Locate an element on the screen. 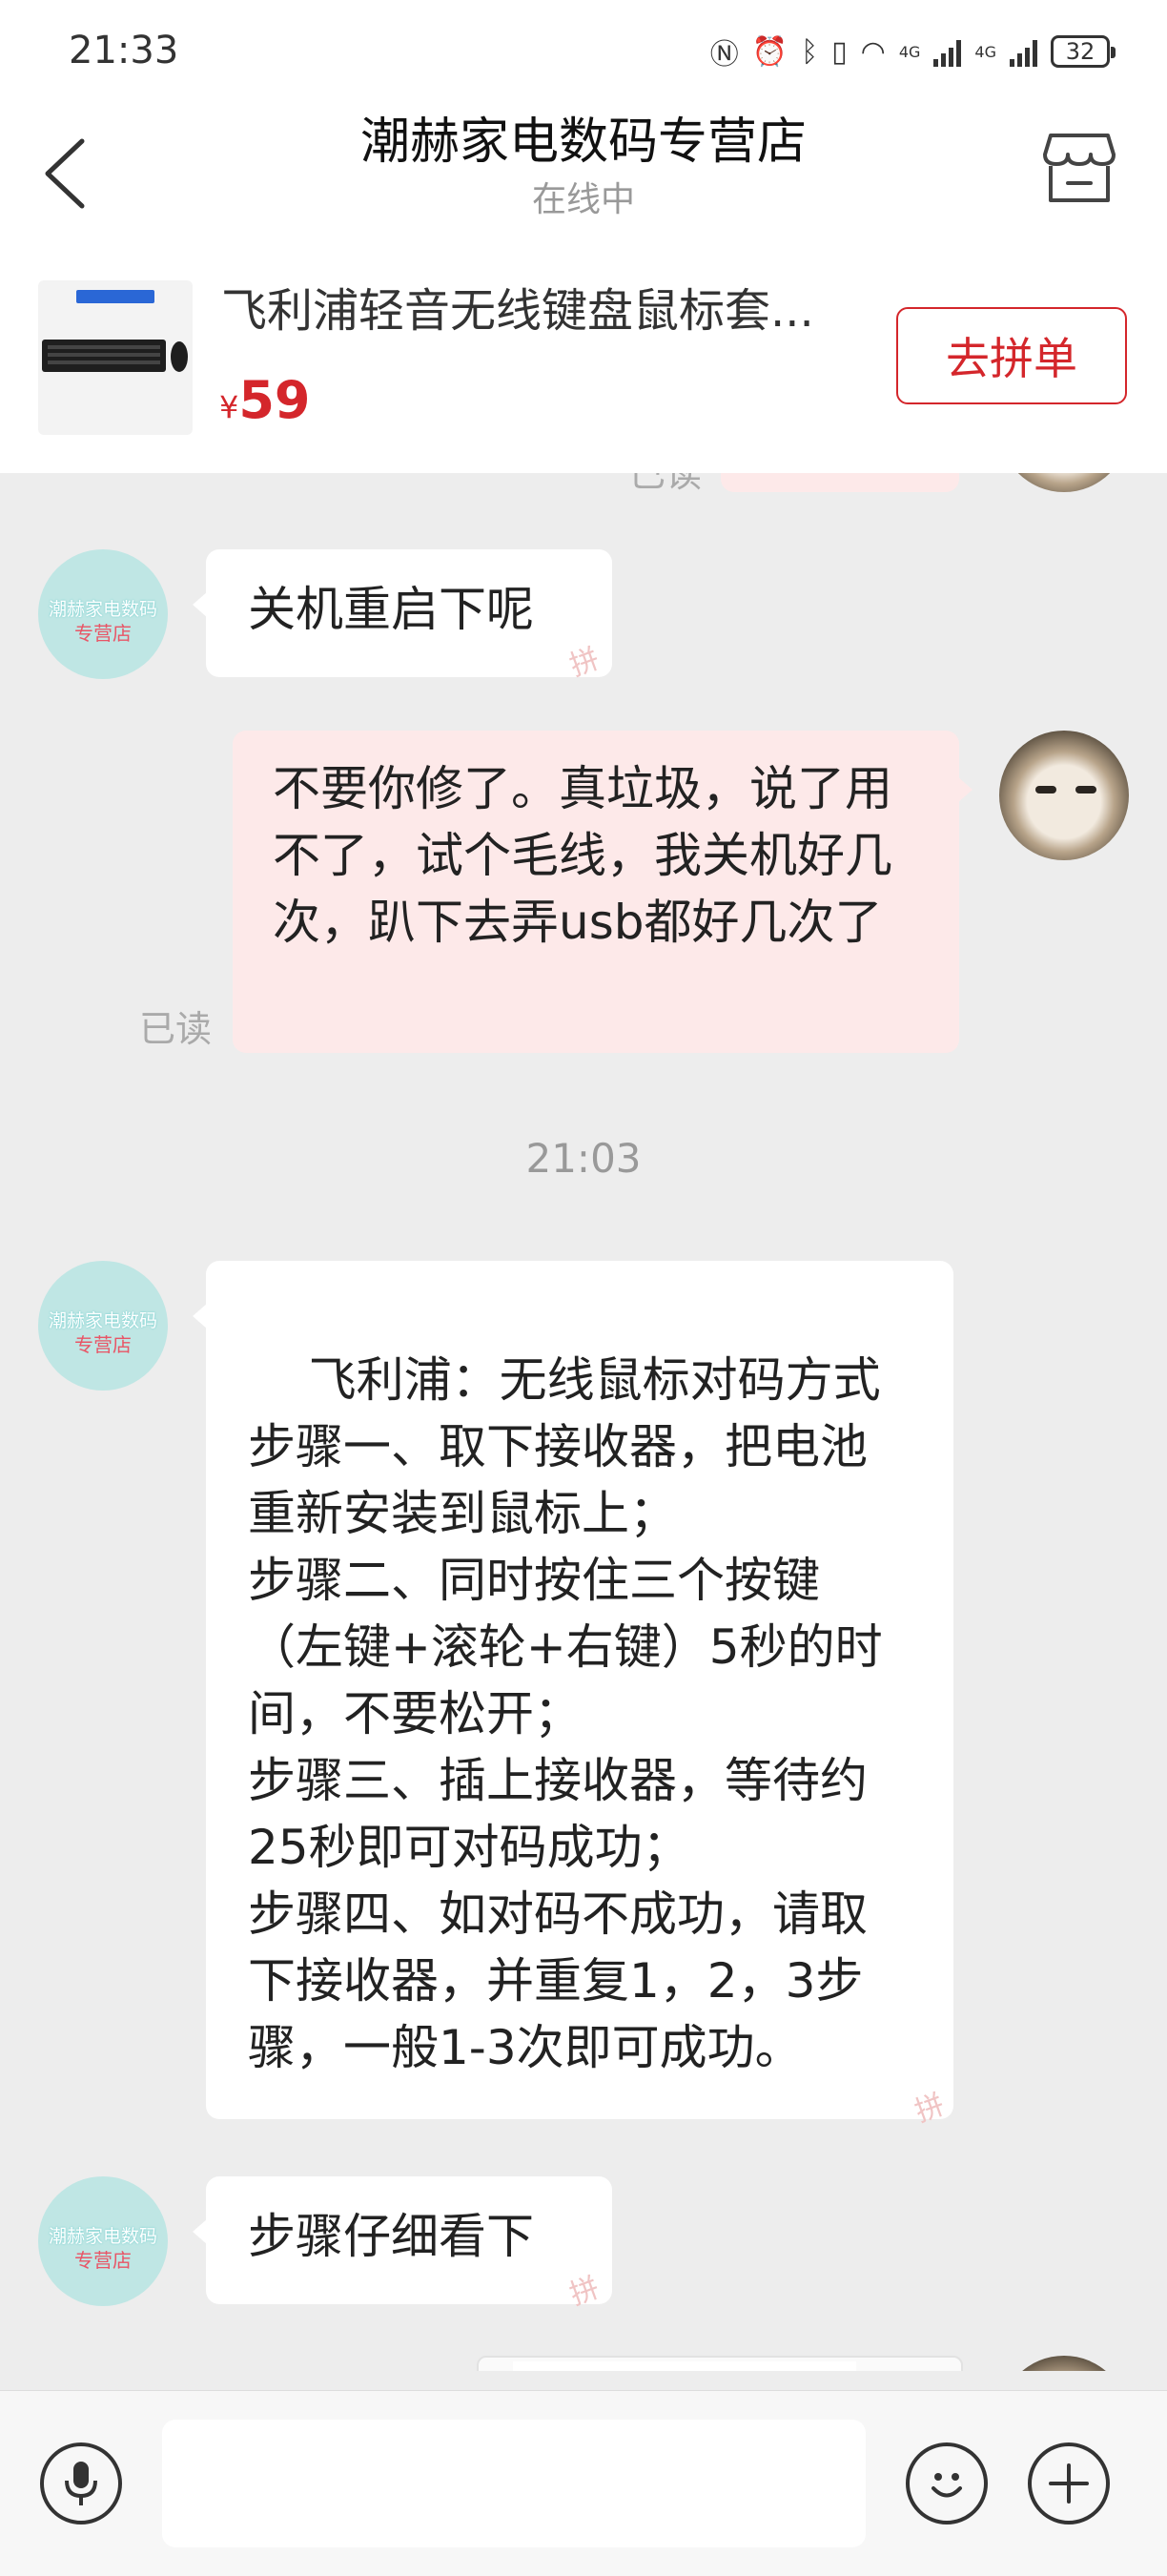  input-bar is located at coordinates (583, 2483).